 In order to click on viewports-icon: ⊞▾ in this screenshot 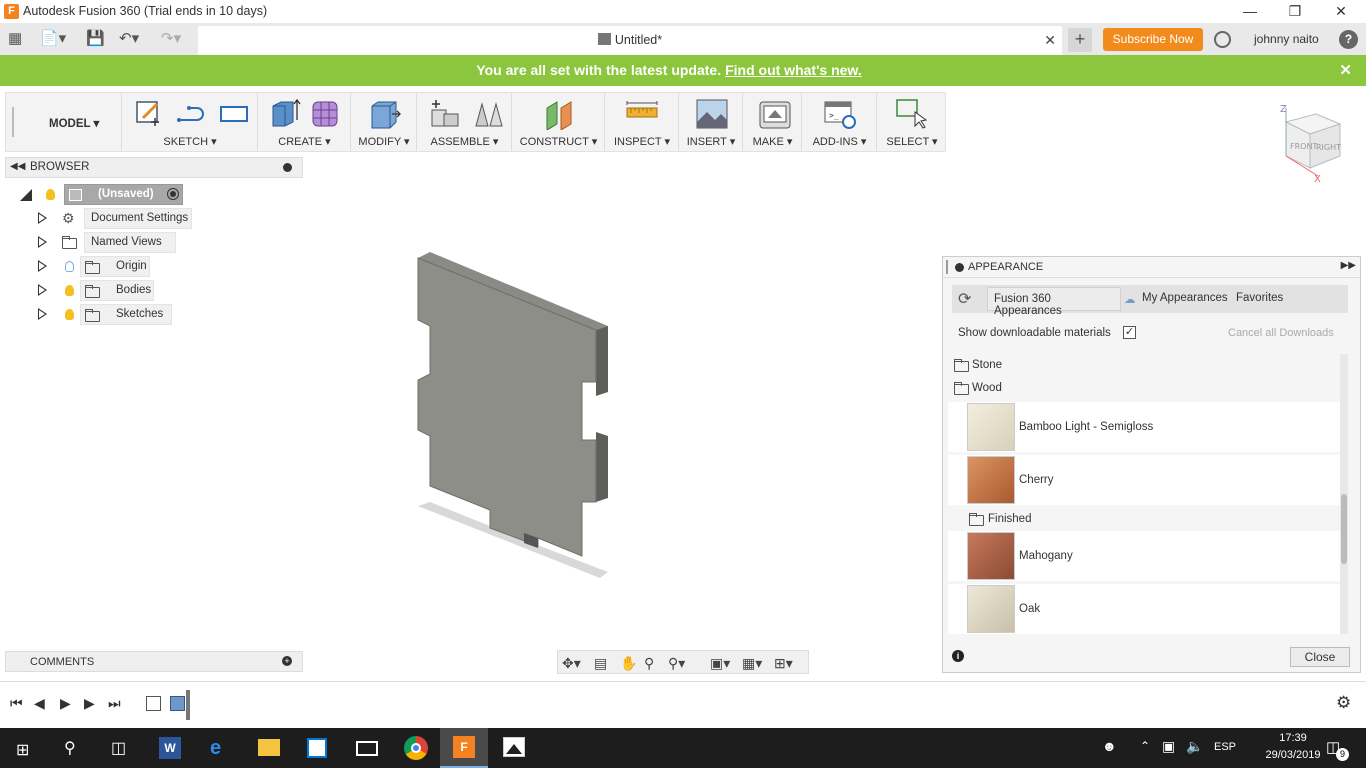, I will do `click(783, 663)`.